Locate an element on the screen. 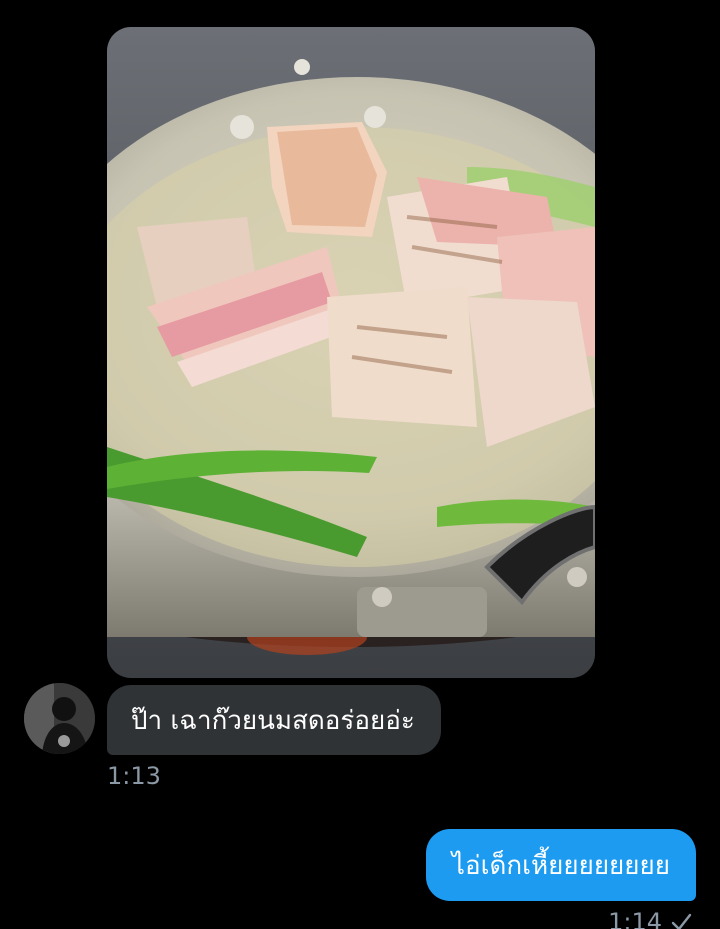 Image resolution: width=720 pixels, height=929 pixels. user-avatar is located at coordinates (59, 718).